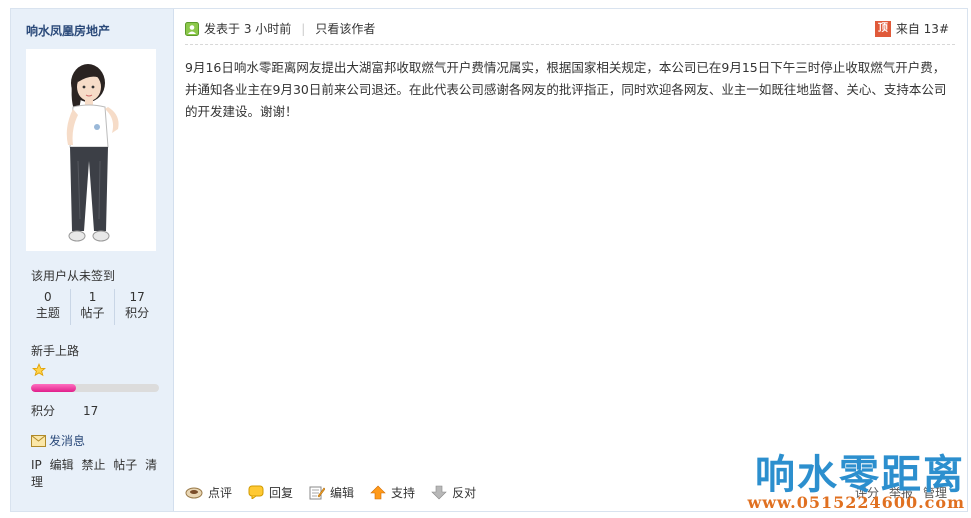 The image size is (971, 518). Describe the element at coordinates (317, 492) in the screenshot. I see `edit-icon` at that location.